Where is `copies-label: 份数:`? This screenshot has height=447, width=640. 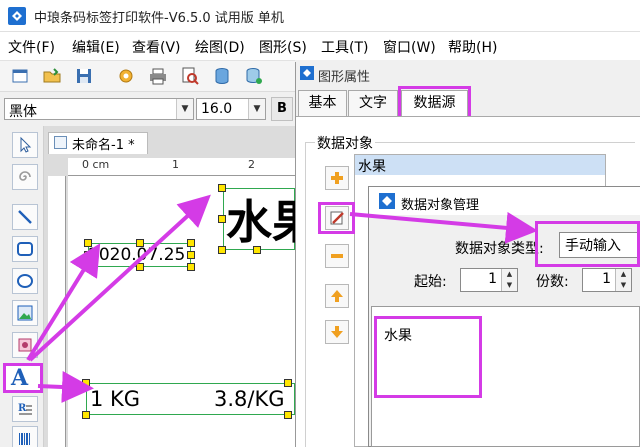
copies-label: 份数: is located at coordinates (552, 282).